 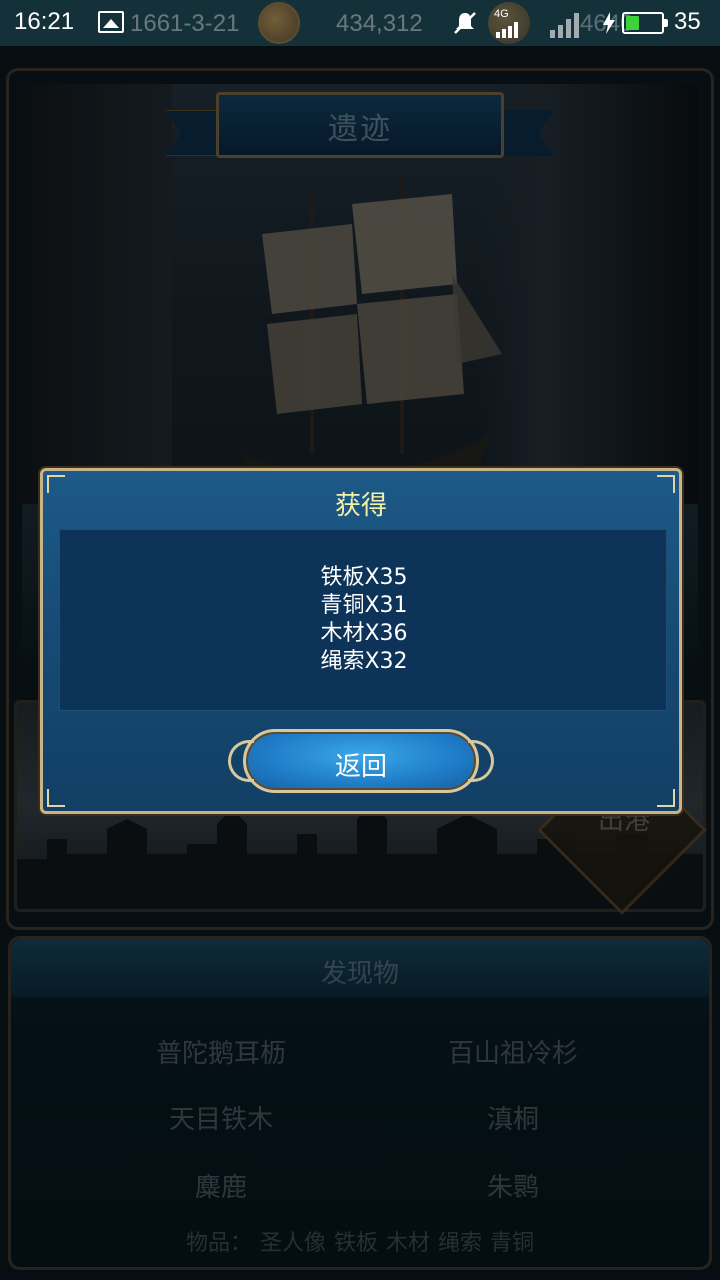 What do you see at coordinates (364, 661) in the screenshot?
I see `reward-item: 绳索X32` at bounding box center [364, 661].